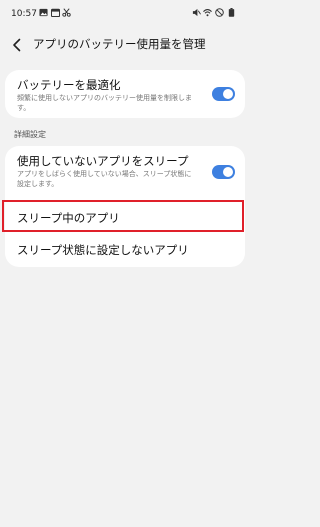  I want to click on optimize-battery-toggle, so click(223, 94).